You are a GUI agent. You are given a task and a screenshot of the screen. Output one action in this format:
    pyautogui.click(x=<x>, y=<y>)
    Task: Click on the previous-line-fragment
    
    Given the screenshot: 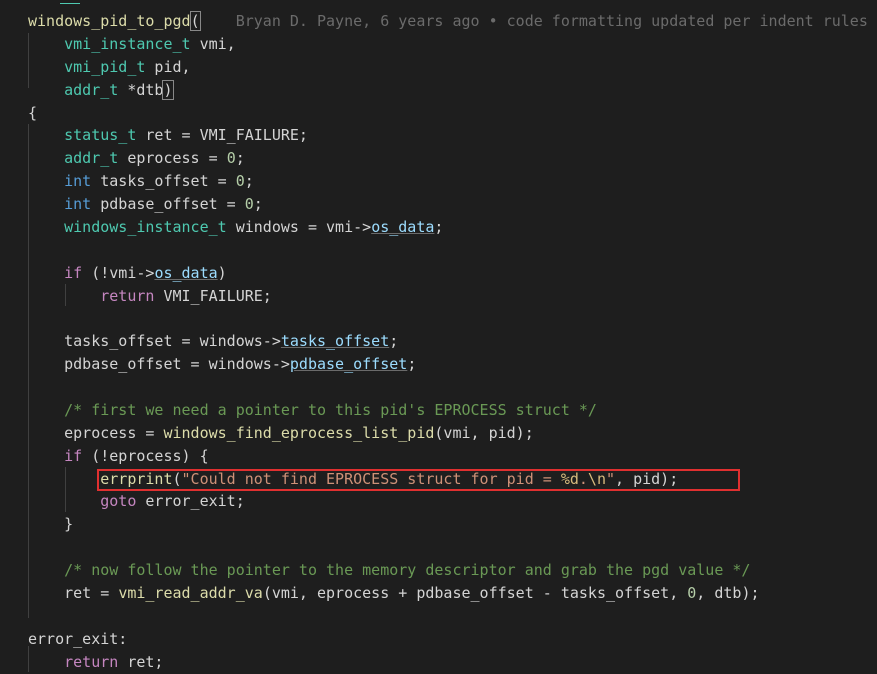 What is the action you would take?
    pyautogui.click(x=70, y=2)
    